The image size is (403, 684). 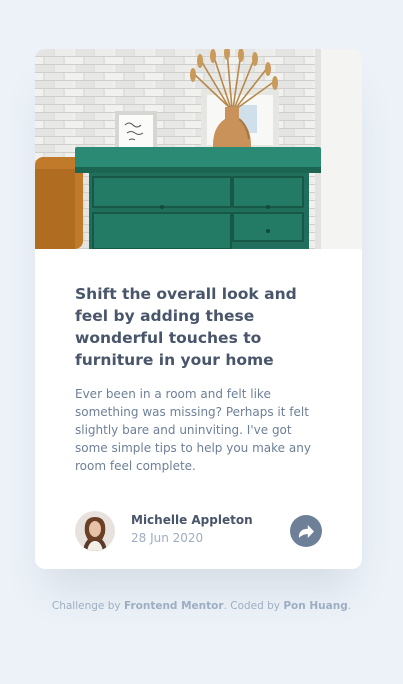 What do you see at coordinates (253, 606) in the screenshot?
I see `attribution-middle: . Coded by` at bounding box center [253, 606].